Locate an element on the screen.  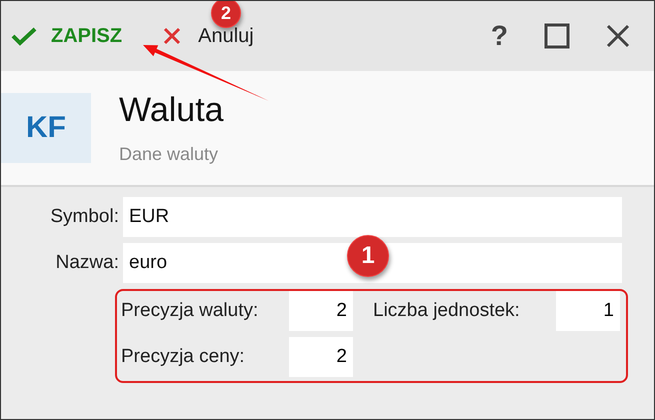
maximize-icon is located at coordinates (557, 36).